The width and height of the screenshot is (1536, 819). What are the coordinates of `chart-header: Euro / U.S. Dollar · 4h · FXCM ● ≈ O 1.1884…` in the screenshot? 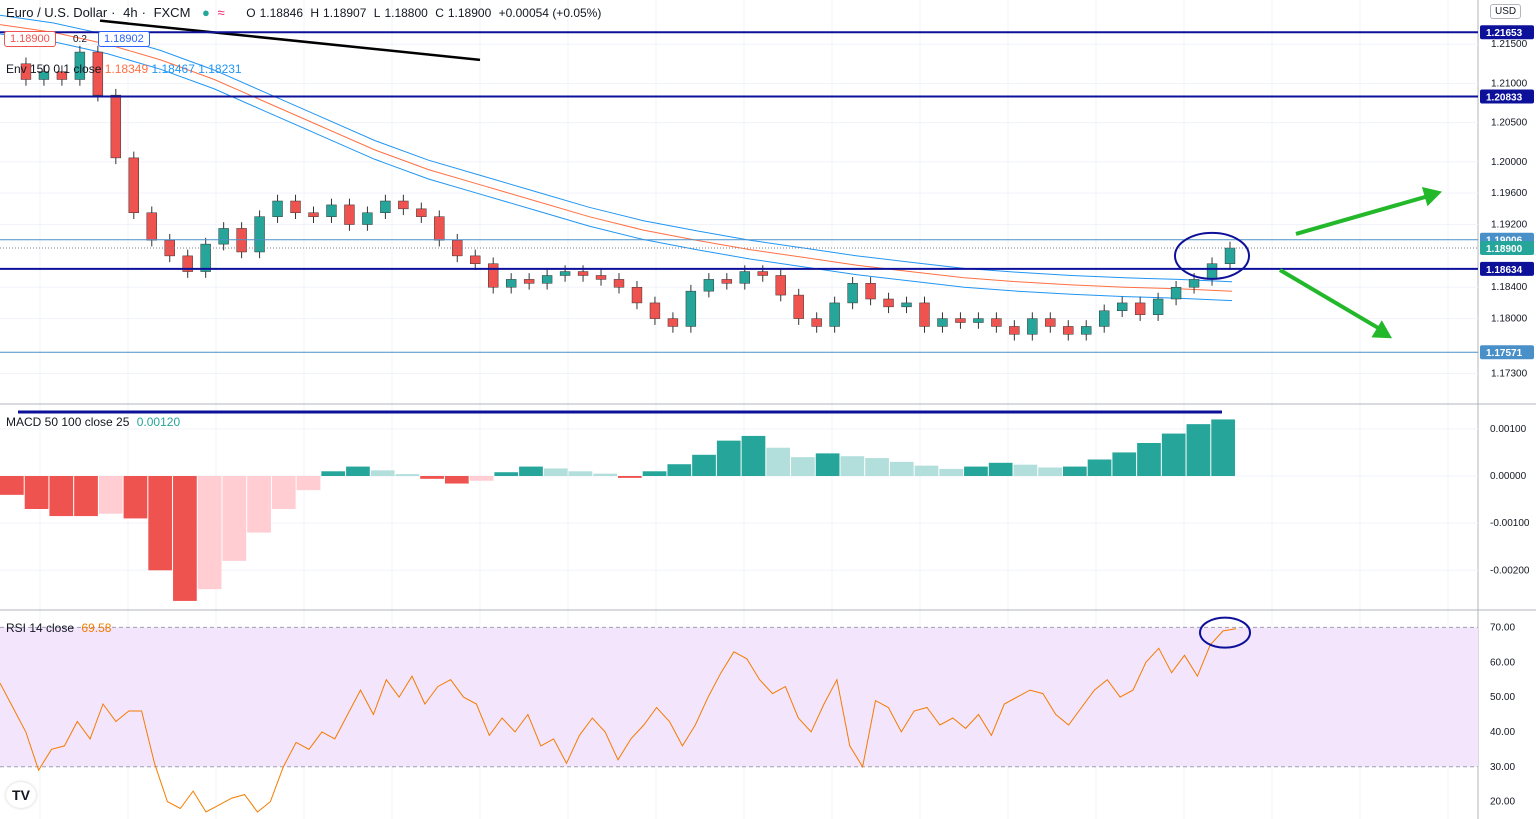 It's located at (307, 12).